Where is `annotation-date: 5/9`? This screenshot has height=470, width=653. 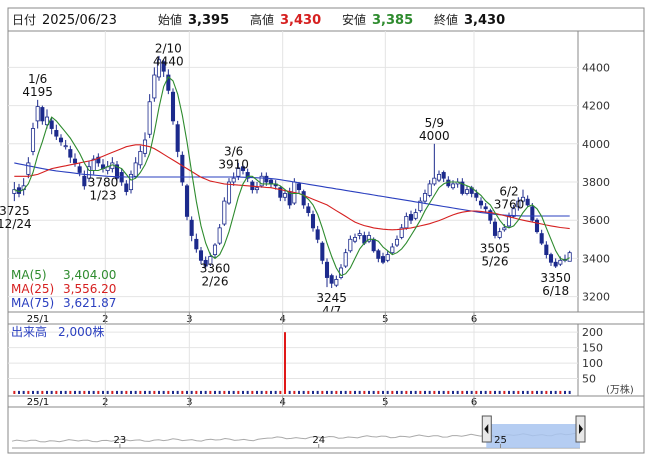 annotation-date: 5/9 is located at coordinates (434, 123).